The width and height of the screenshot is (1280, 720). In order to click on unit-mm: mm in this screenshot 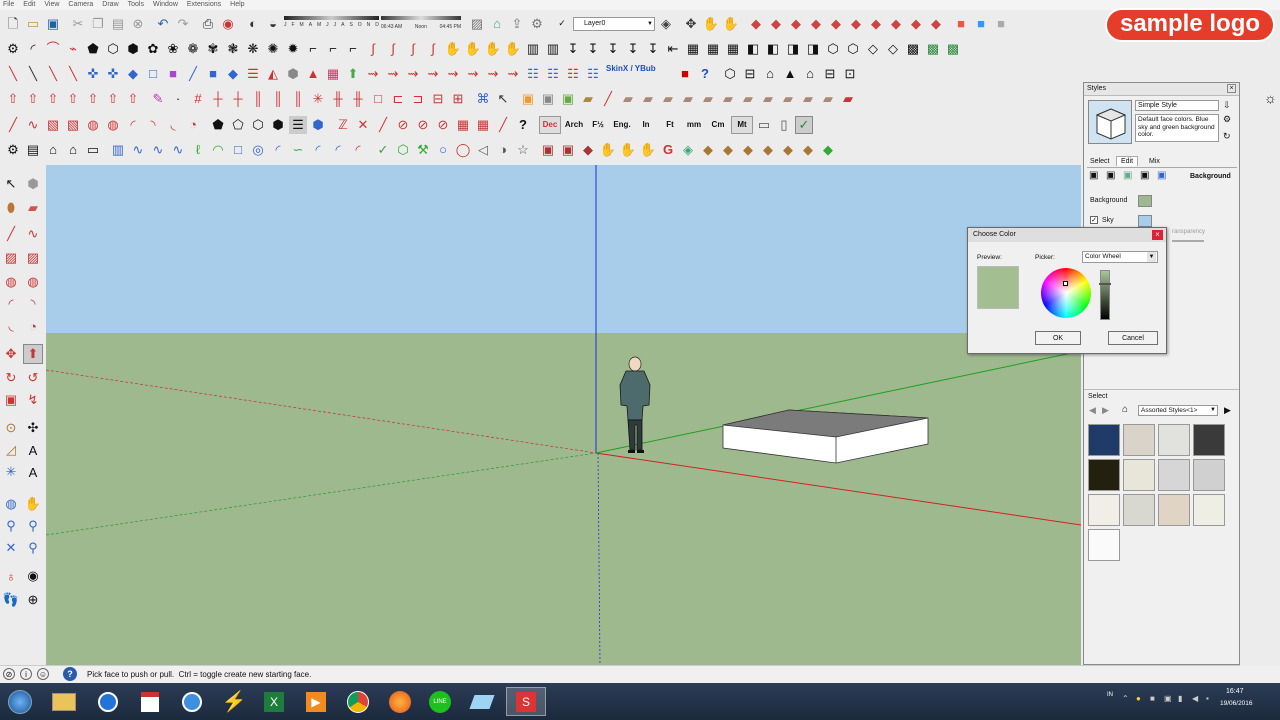, I will do `click(694, 125)`.